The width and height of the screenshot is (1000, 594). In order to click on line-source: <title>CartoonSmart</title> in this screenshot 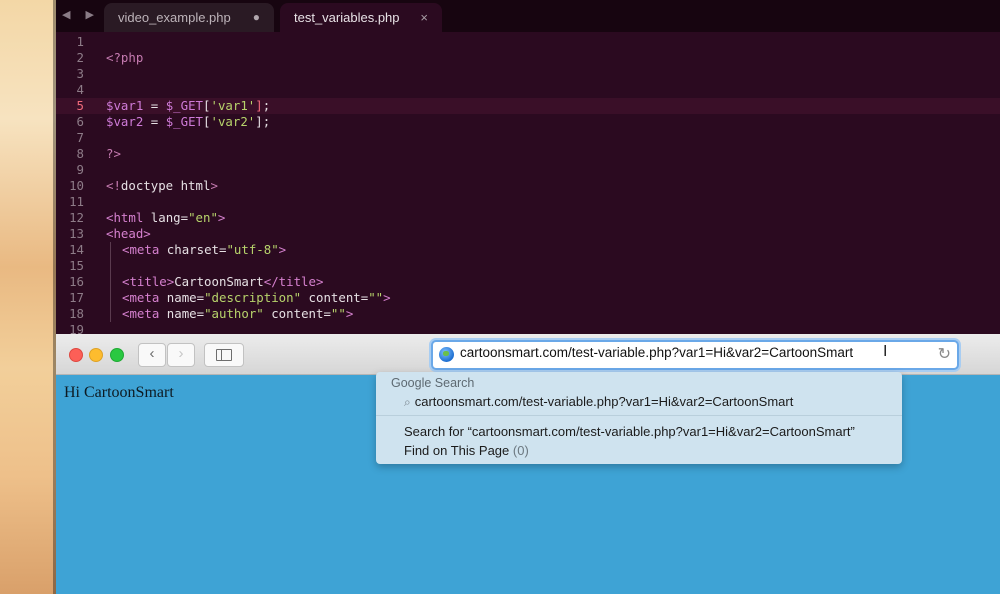, I will do `click(222, 282)`.